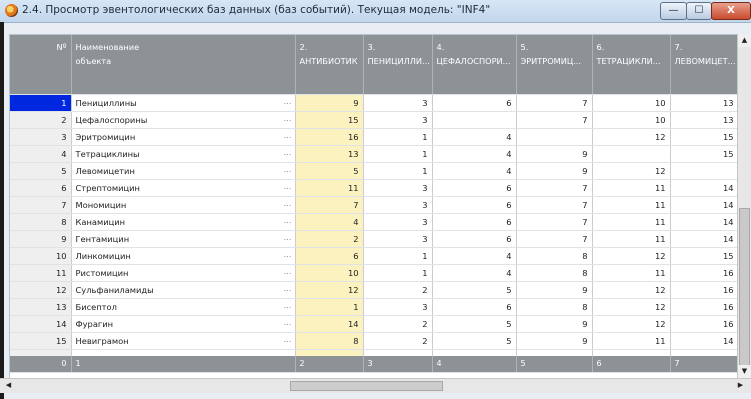 Image resolution: width=751 pixels, height=399 pixels. What do you see at coordinates (41, 307) in the screenshot?
I see `row-number-cell: 13` at bounding box center [41, 307].